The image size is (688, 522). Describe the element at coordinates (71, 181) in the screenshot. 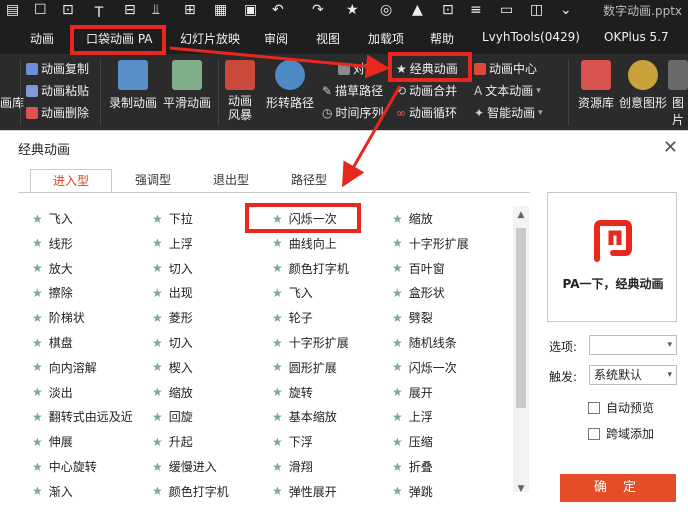

I see `tab-entrance: 进入型` at that location.